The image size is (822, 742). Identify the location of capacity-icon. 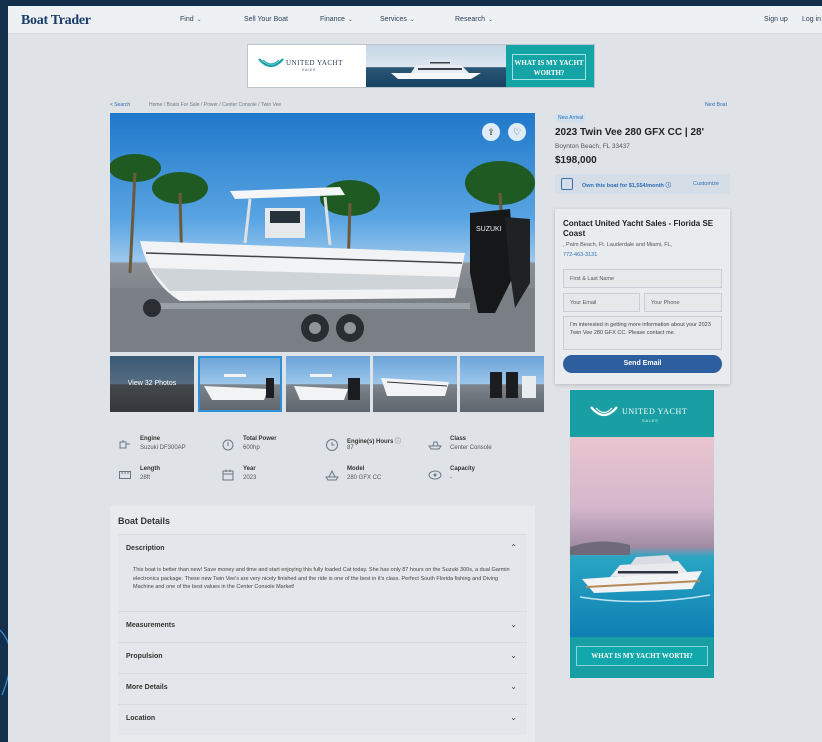
(435, 475).